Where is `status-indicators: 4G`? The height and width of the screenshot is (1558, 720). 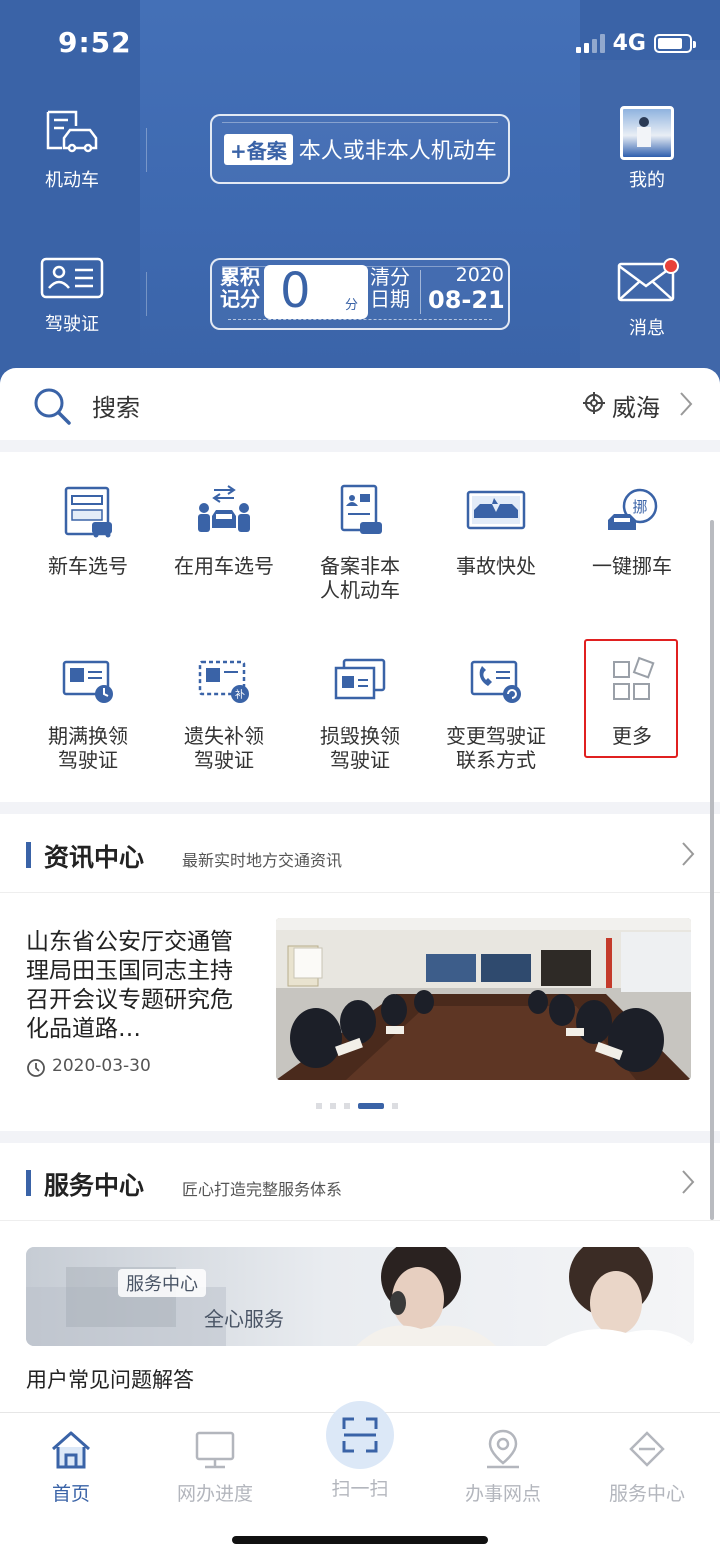 status-indicators: 4G is located at coordinates (635, 43).